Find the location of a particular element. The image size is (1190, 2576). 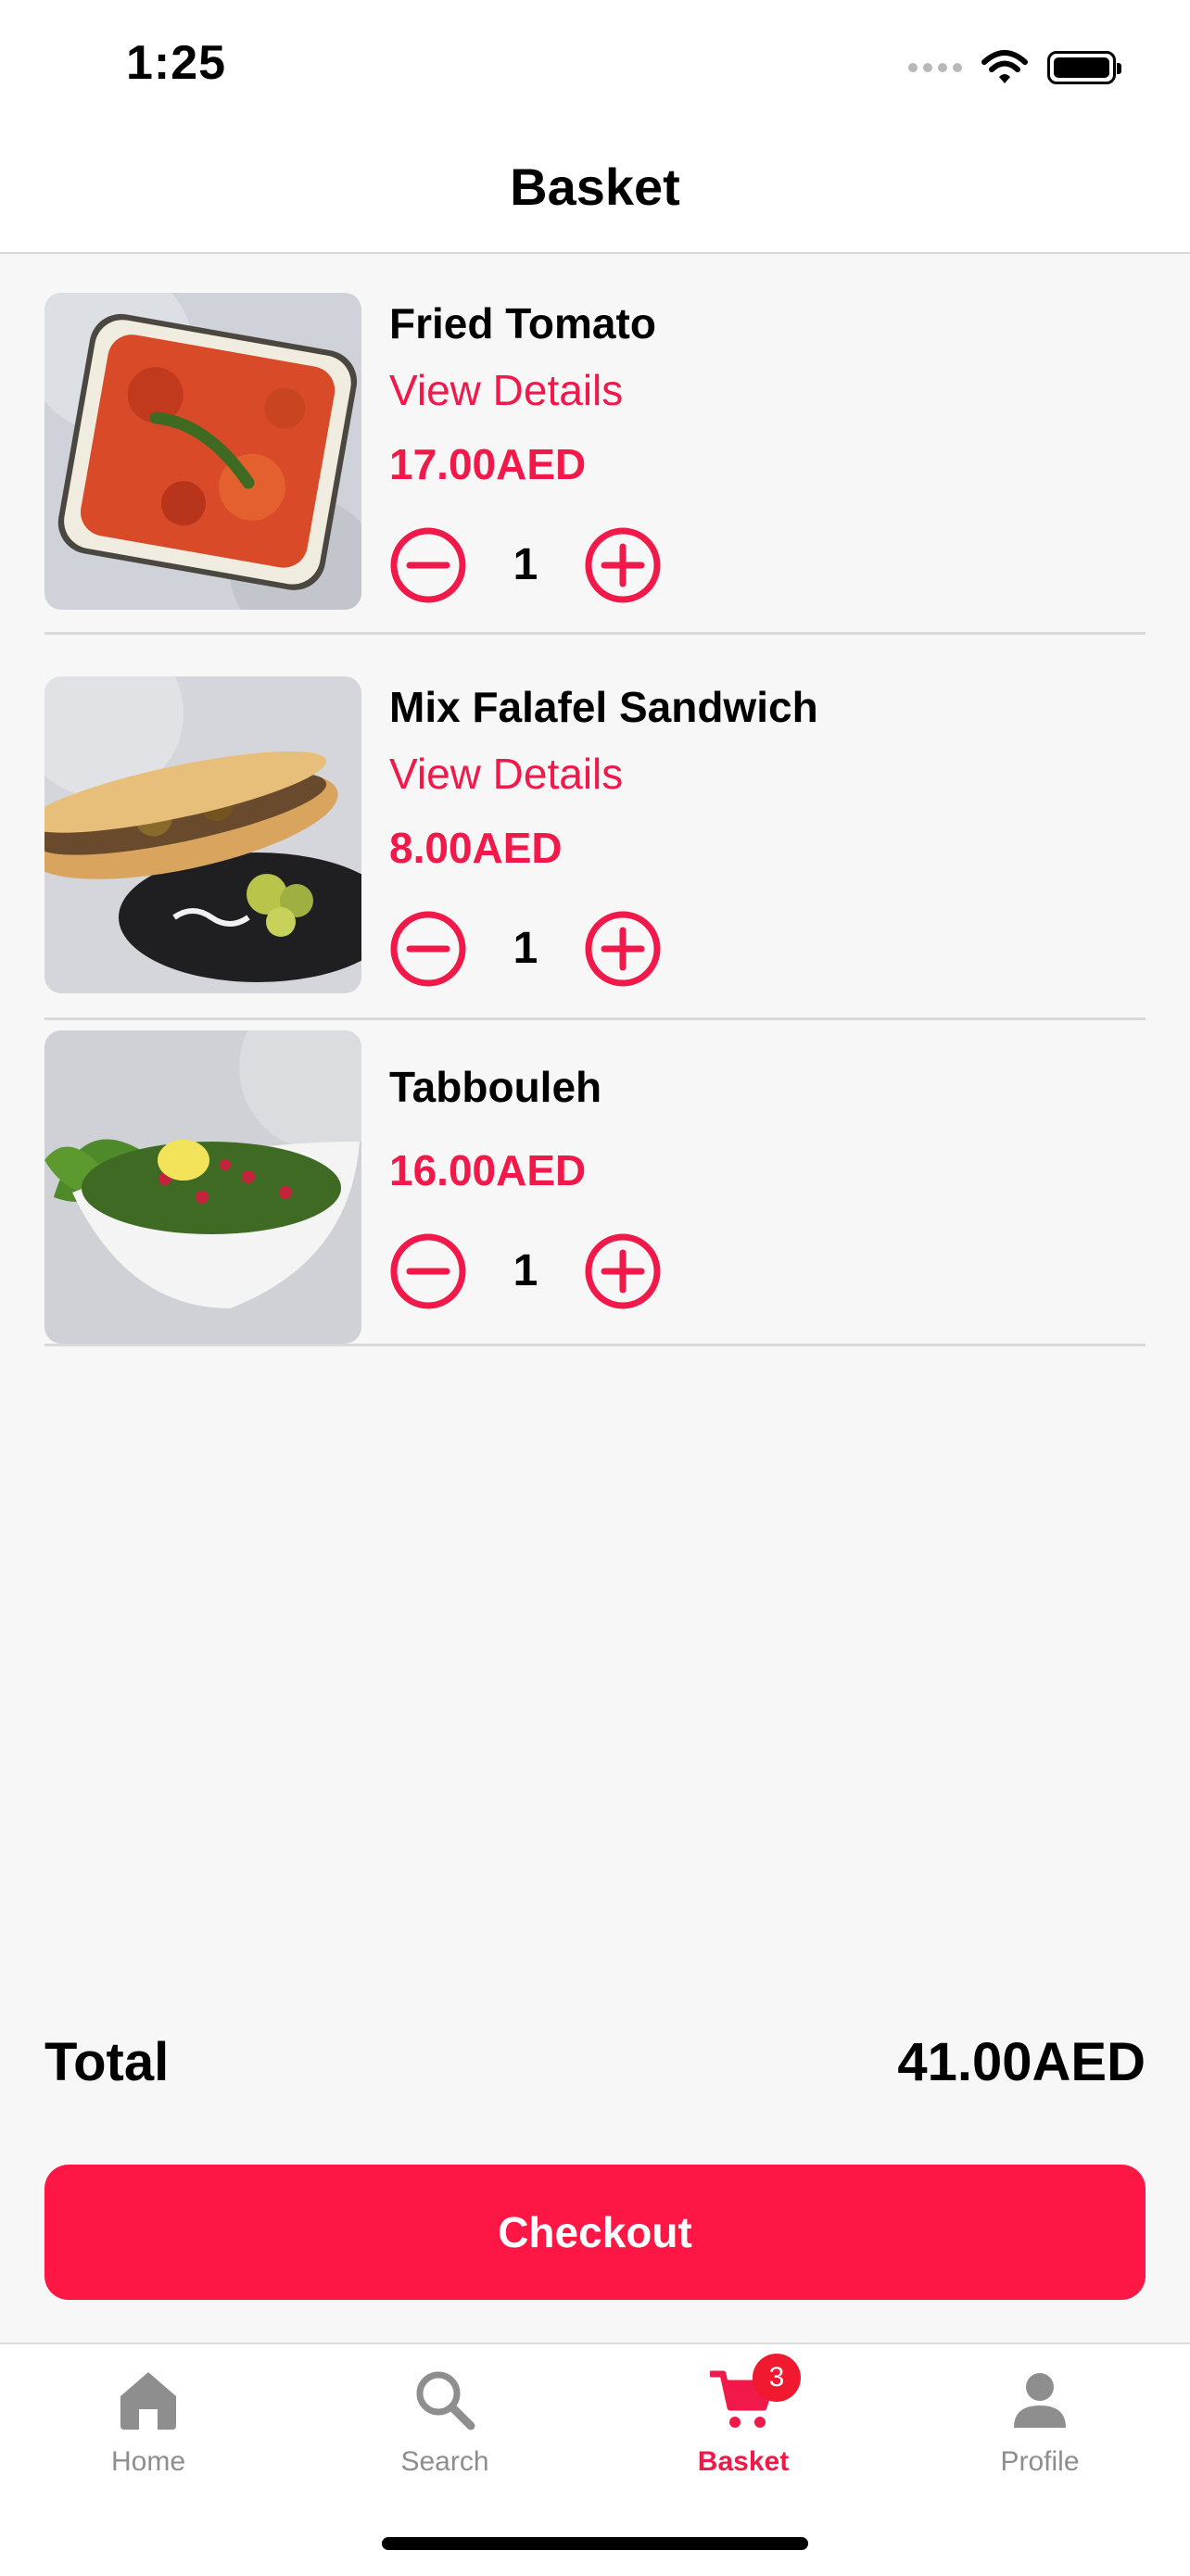

item-price: 16.00AED is located at coordinates (488, 1170).